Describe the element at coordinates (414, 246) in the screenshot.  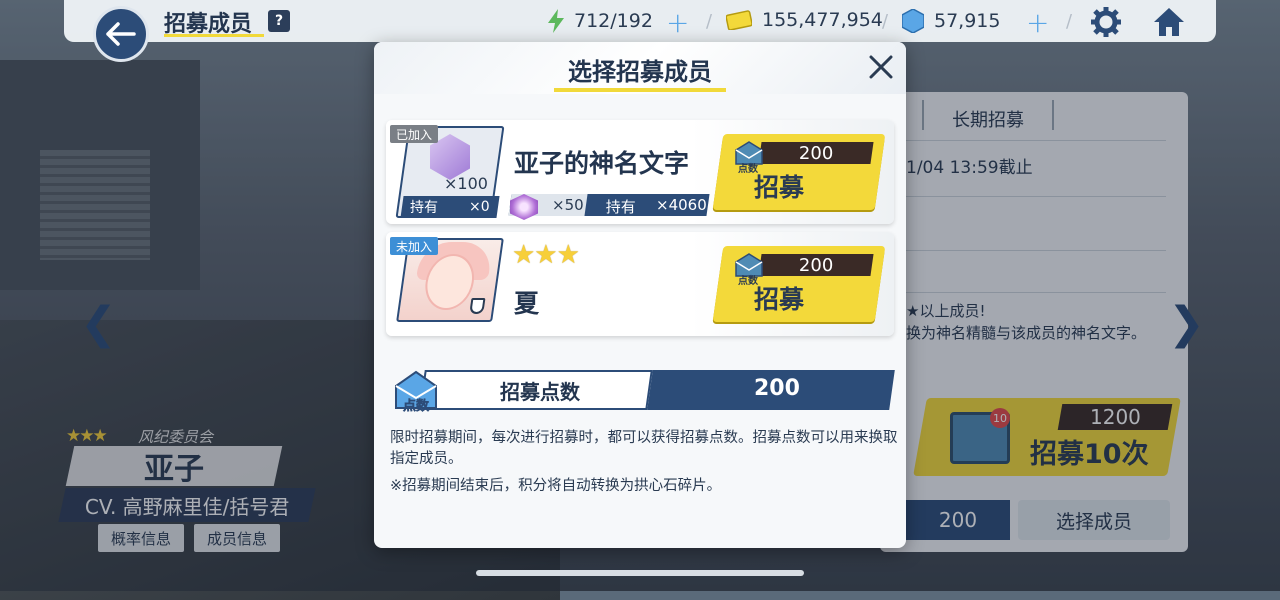
I see `not-joined-tag: 未加入` at that location.